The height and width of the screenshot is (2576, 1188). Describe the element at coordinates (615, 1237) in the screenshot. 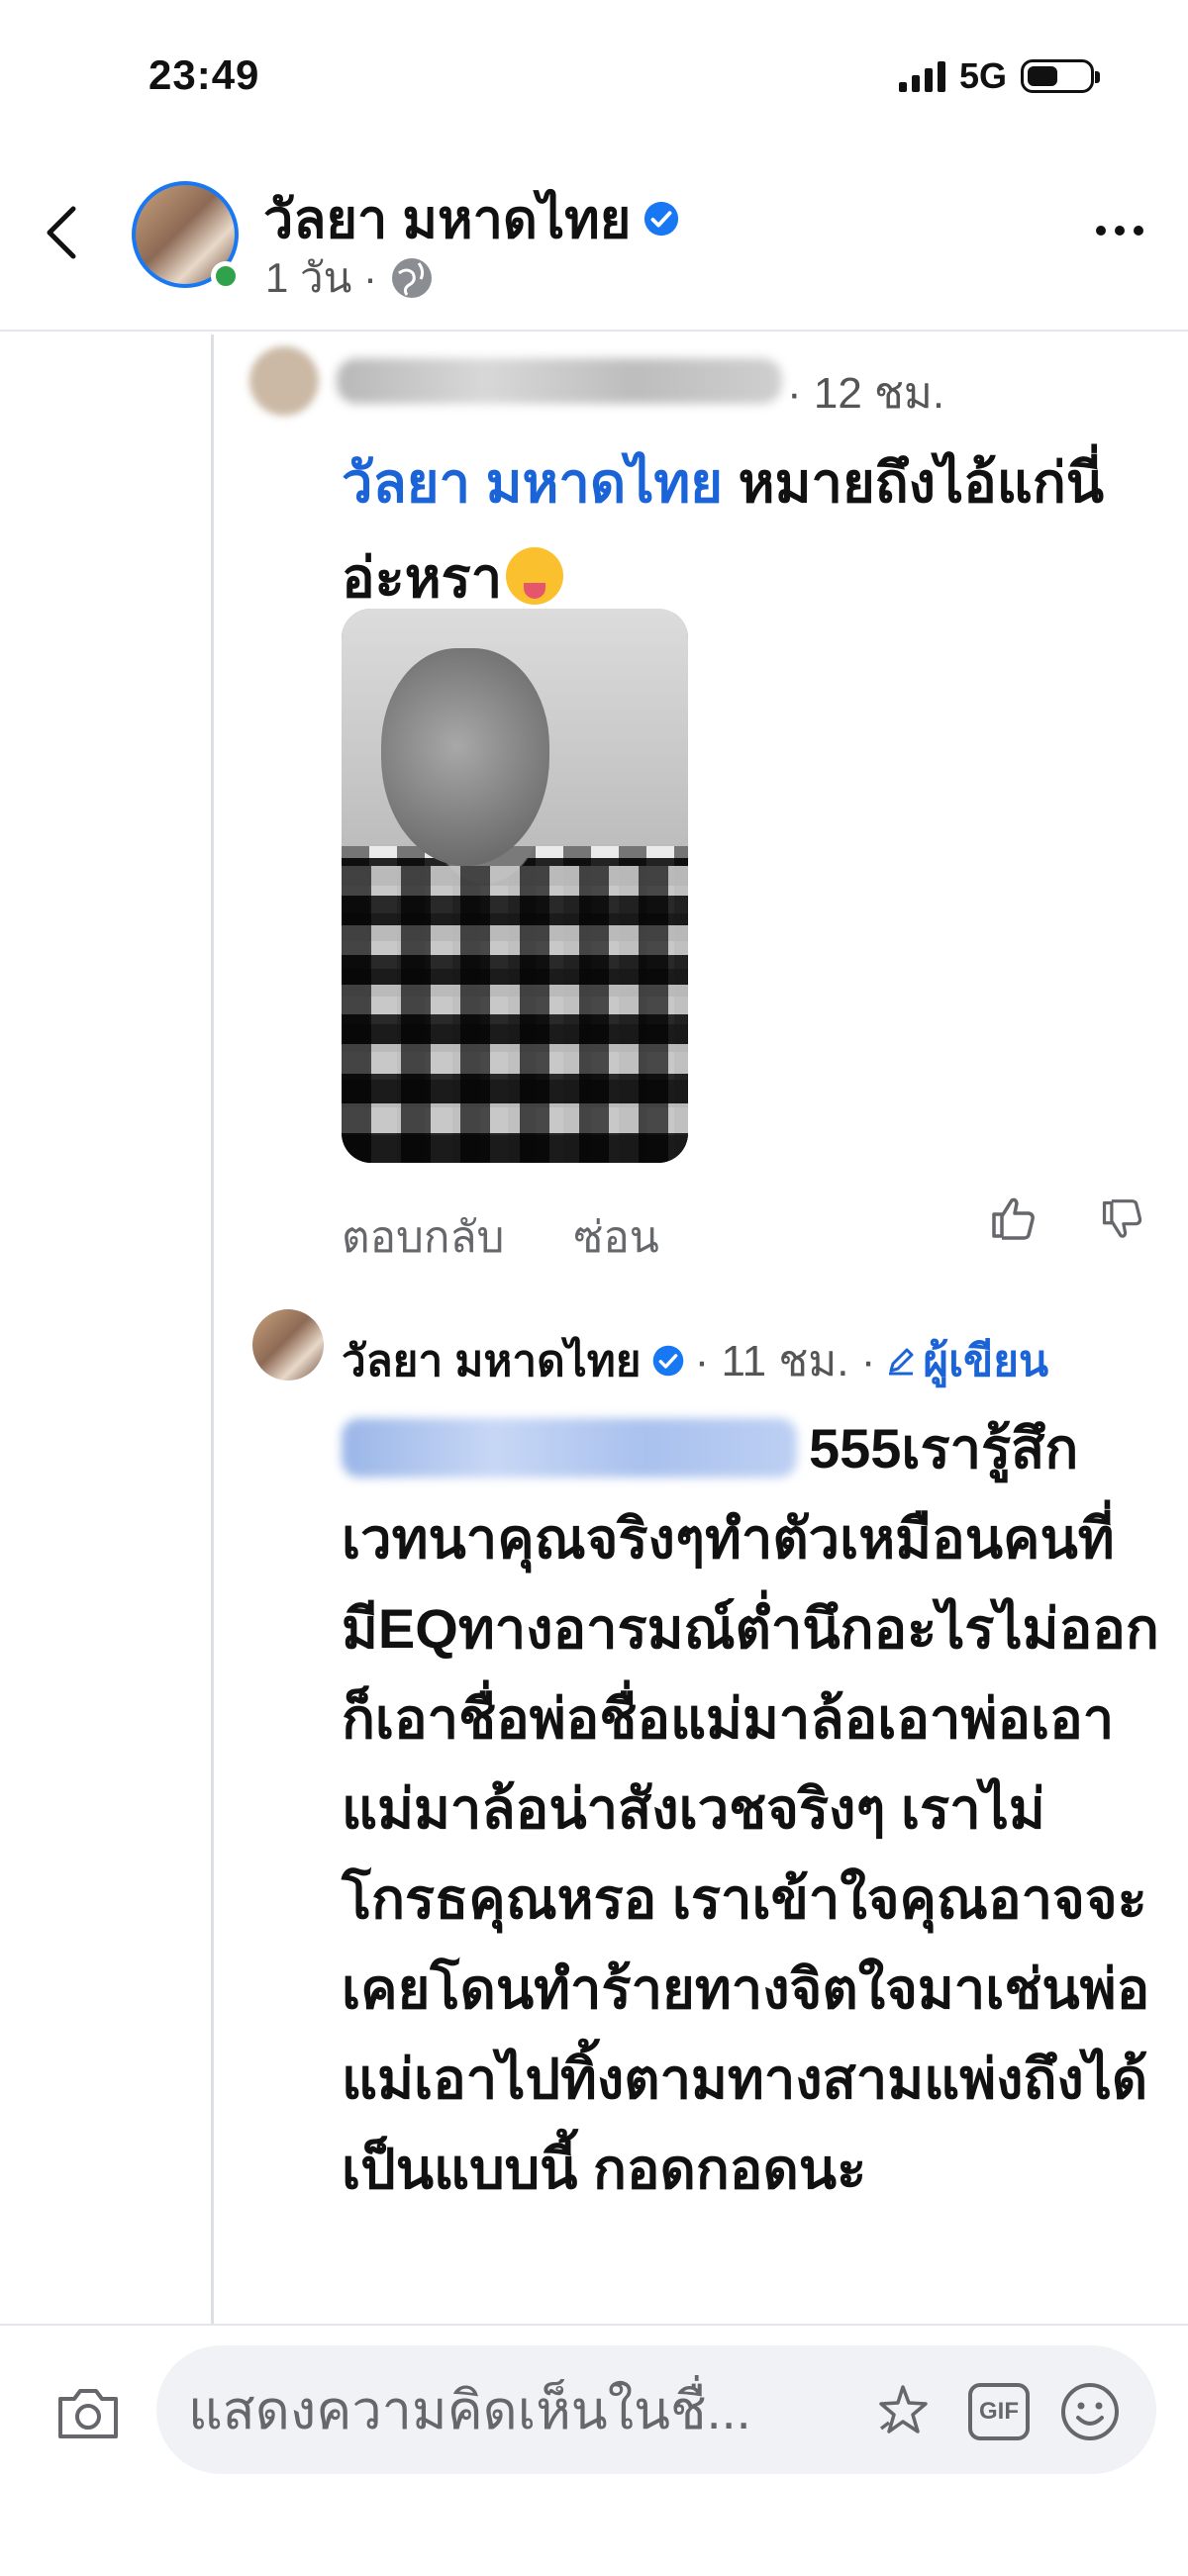

I see `hide-button: ซ่อน` at that location.